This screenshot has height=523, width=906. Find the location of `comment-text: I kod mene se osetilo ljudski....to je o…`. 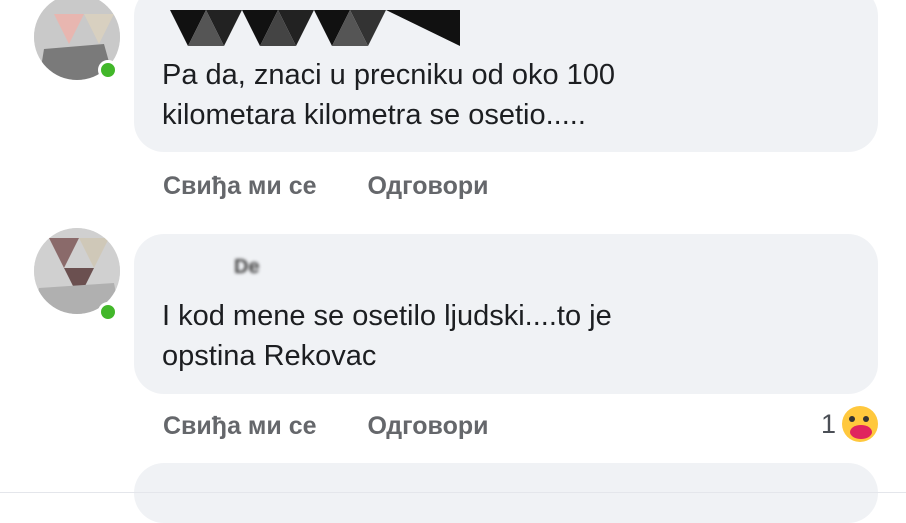

comment-text: I kod mene se osetilo ljudski....to je o… is located at coordinates (387, 336).